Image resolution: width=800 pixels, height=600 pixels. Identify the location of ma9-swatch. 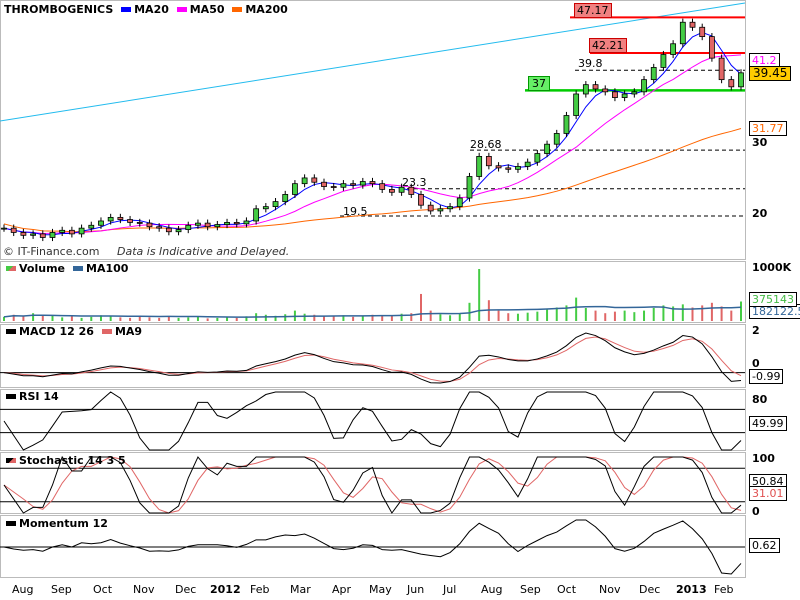
(106, 331).